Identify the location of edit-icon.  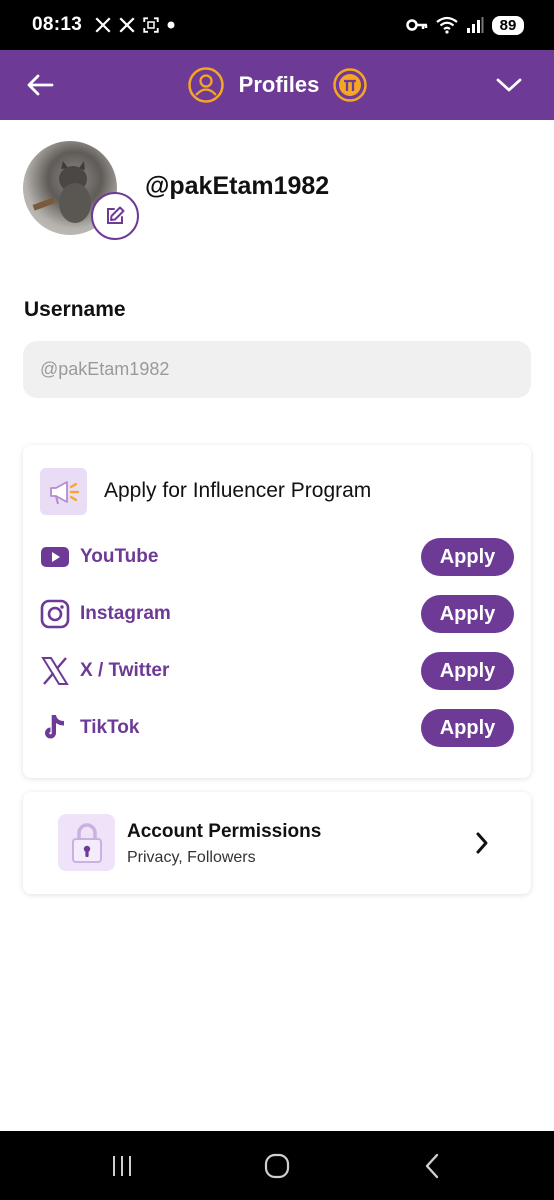
(116, 215).